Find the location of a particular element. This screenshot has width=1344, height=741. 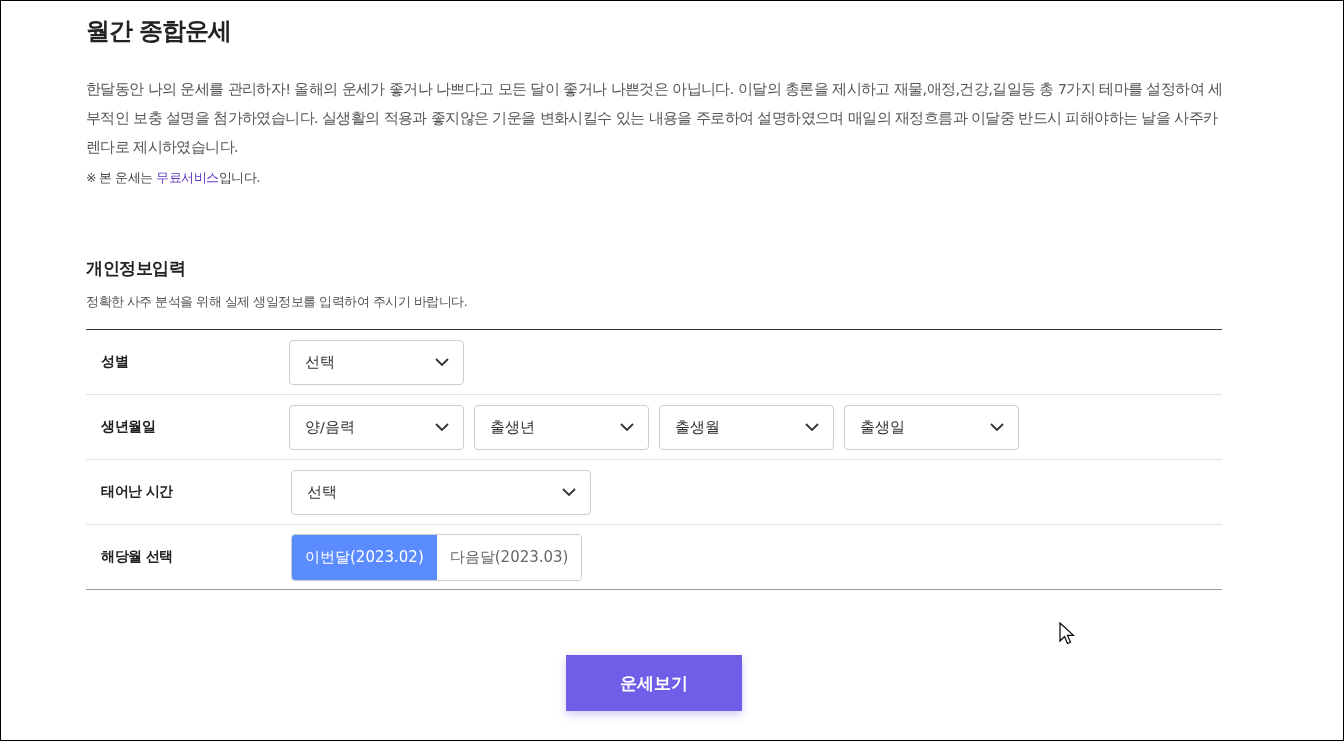

notice-text: ※ 본 운세는 무료서비스입니다. is located at coordinates (173, 178).